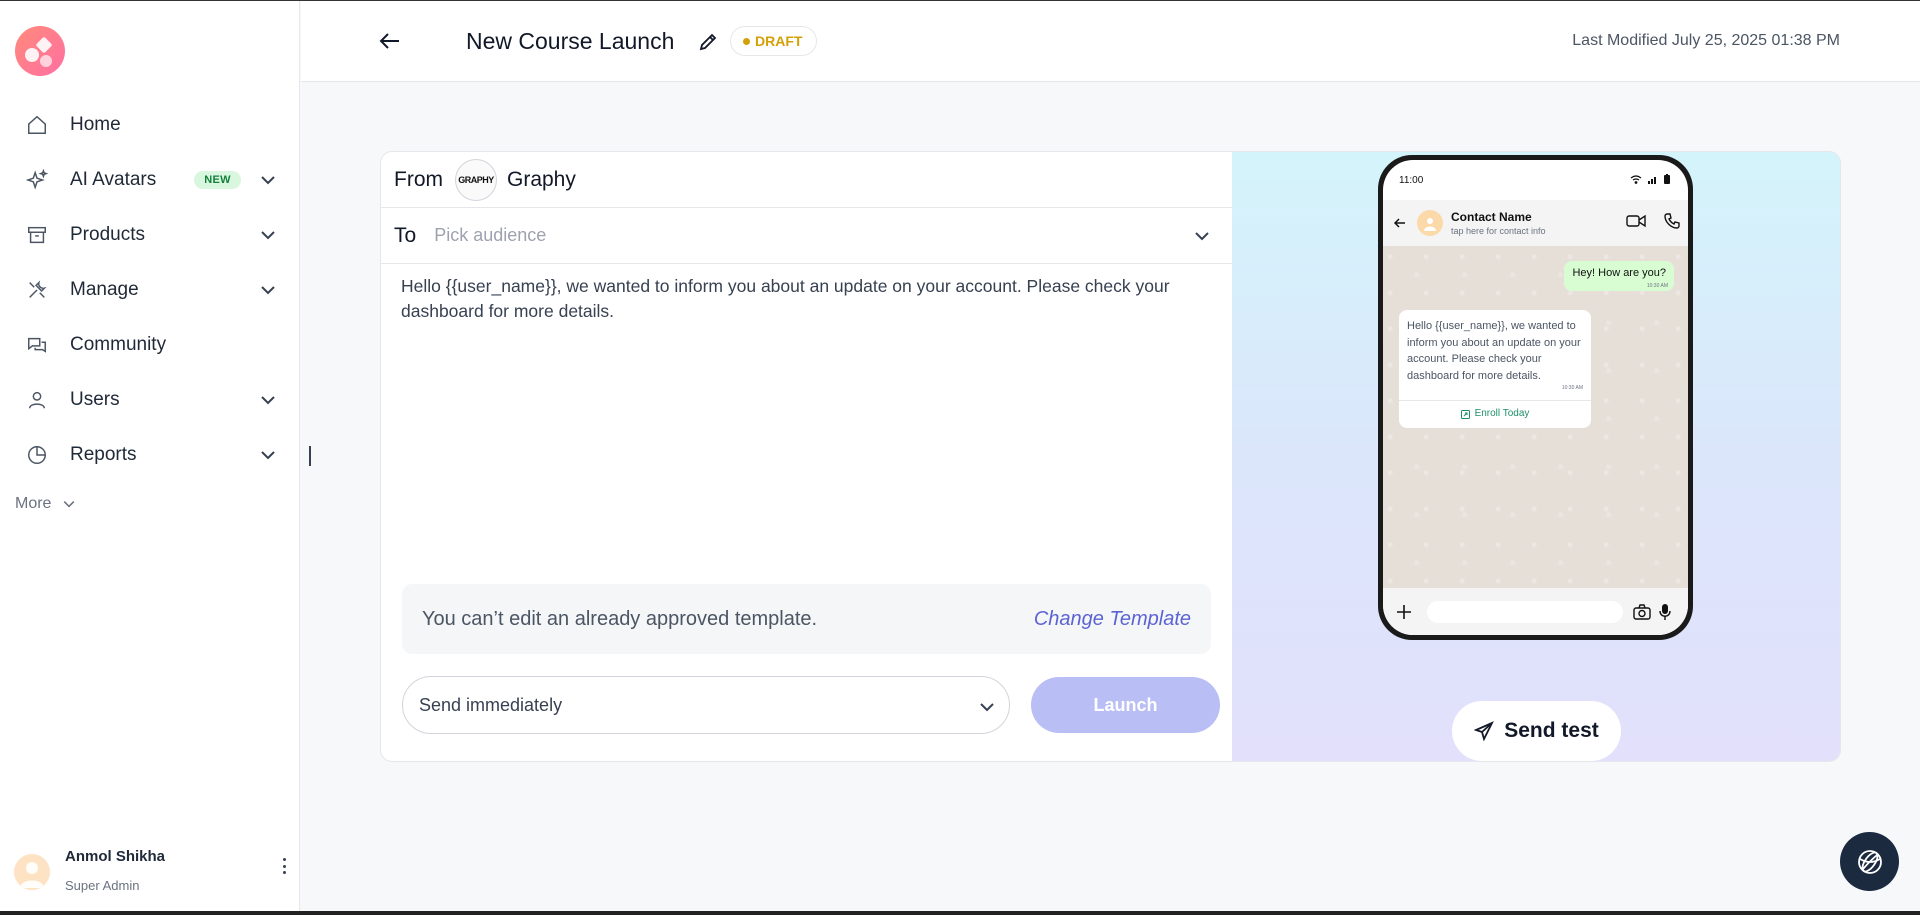 The image size is (1920, 915). Describe the element at coordinates (310, 456) in the screenshot. I see `sidebar-resize-handle` at that location.